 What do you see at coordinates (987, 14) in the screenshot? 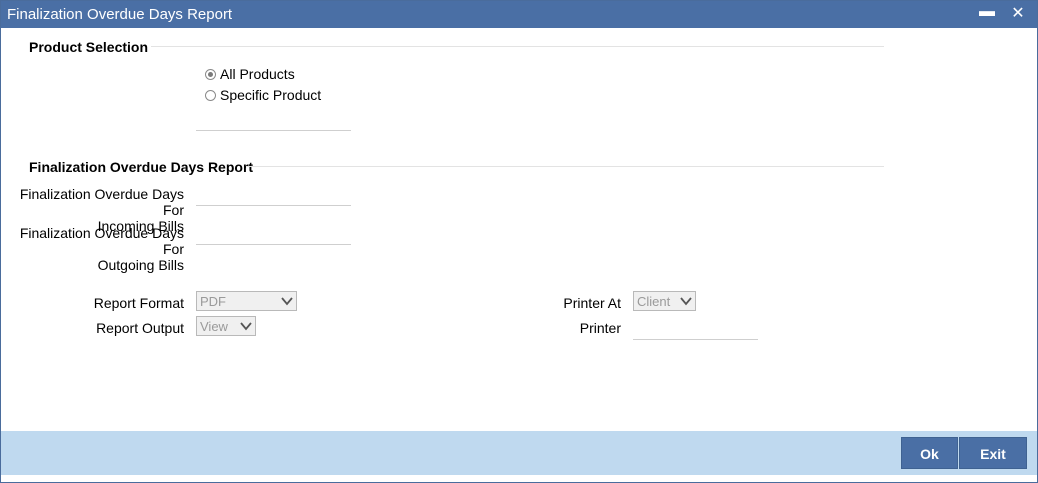
I see `minimize-icon: ▬` at bounding box center [987, 14].